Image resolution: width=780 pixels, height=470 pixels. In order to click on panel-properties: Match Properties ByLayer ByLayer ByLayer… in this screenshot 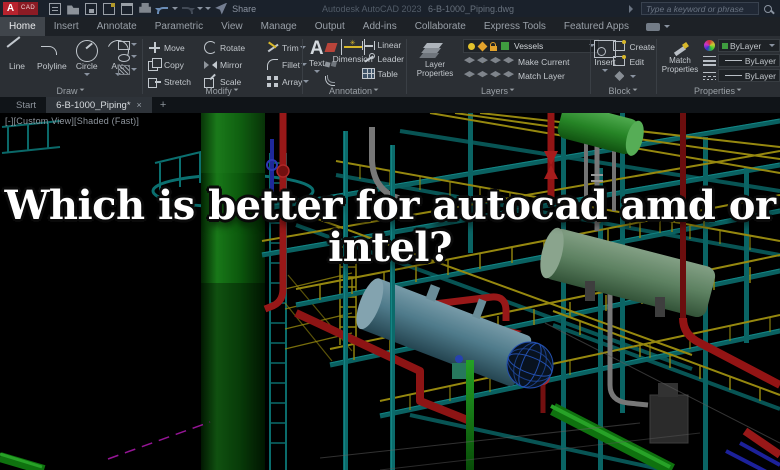, I will do `click(718, 66)`.